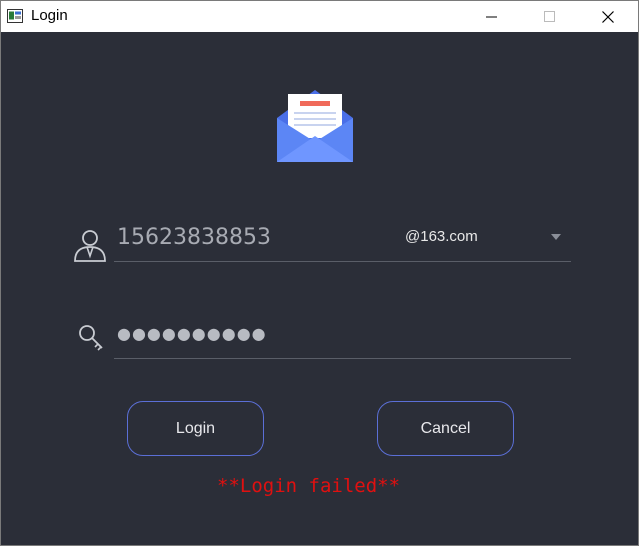 Image resolution: width=639 pixels, height=546 pixels. I want to click on app-icon, so click(15, 16).